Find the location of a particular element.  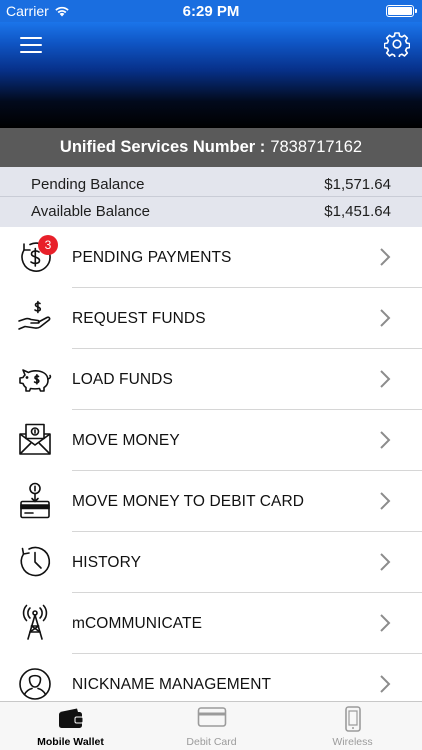

tab-debit-card: Debit Card is located at coordinates (211, 726).